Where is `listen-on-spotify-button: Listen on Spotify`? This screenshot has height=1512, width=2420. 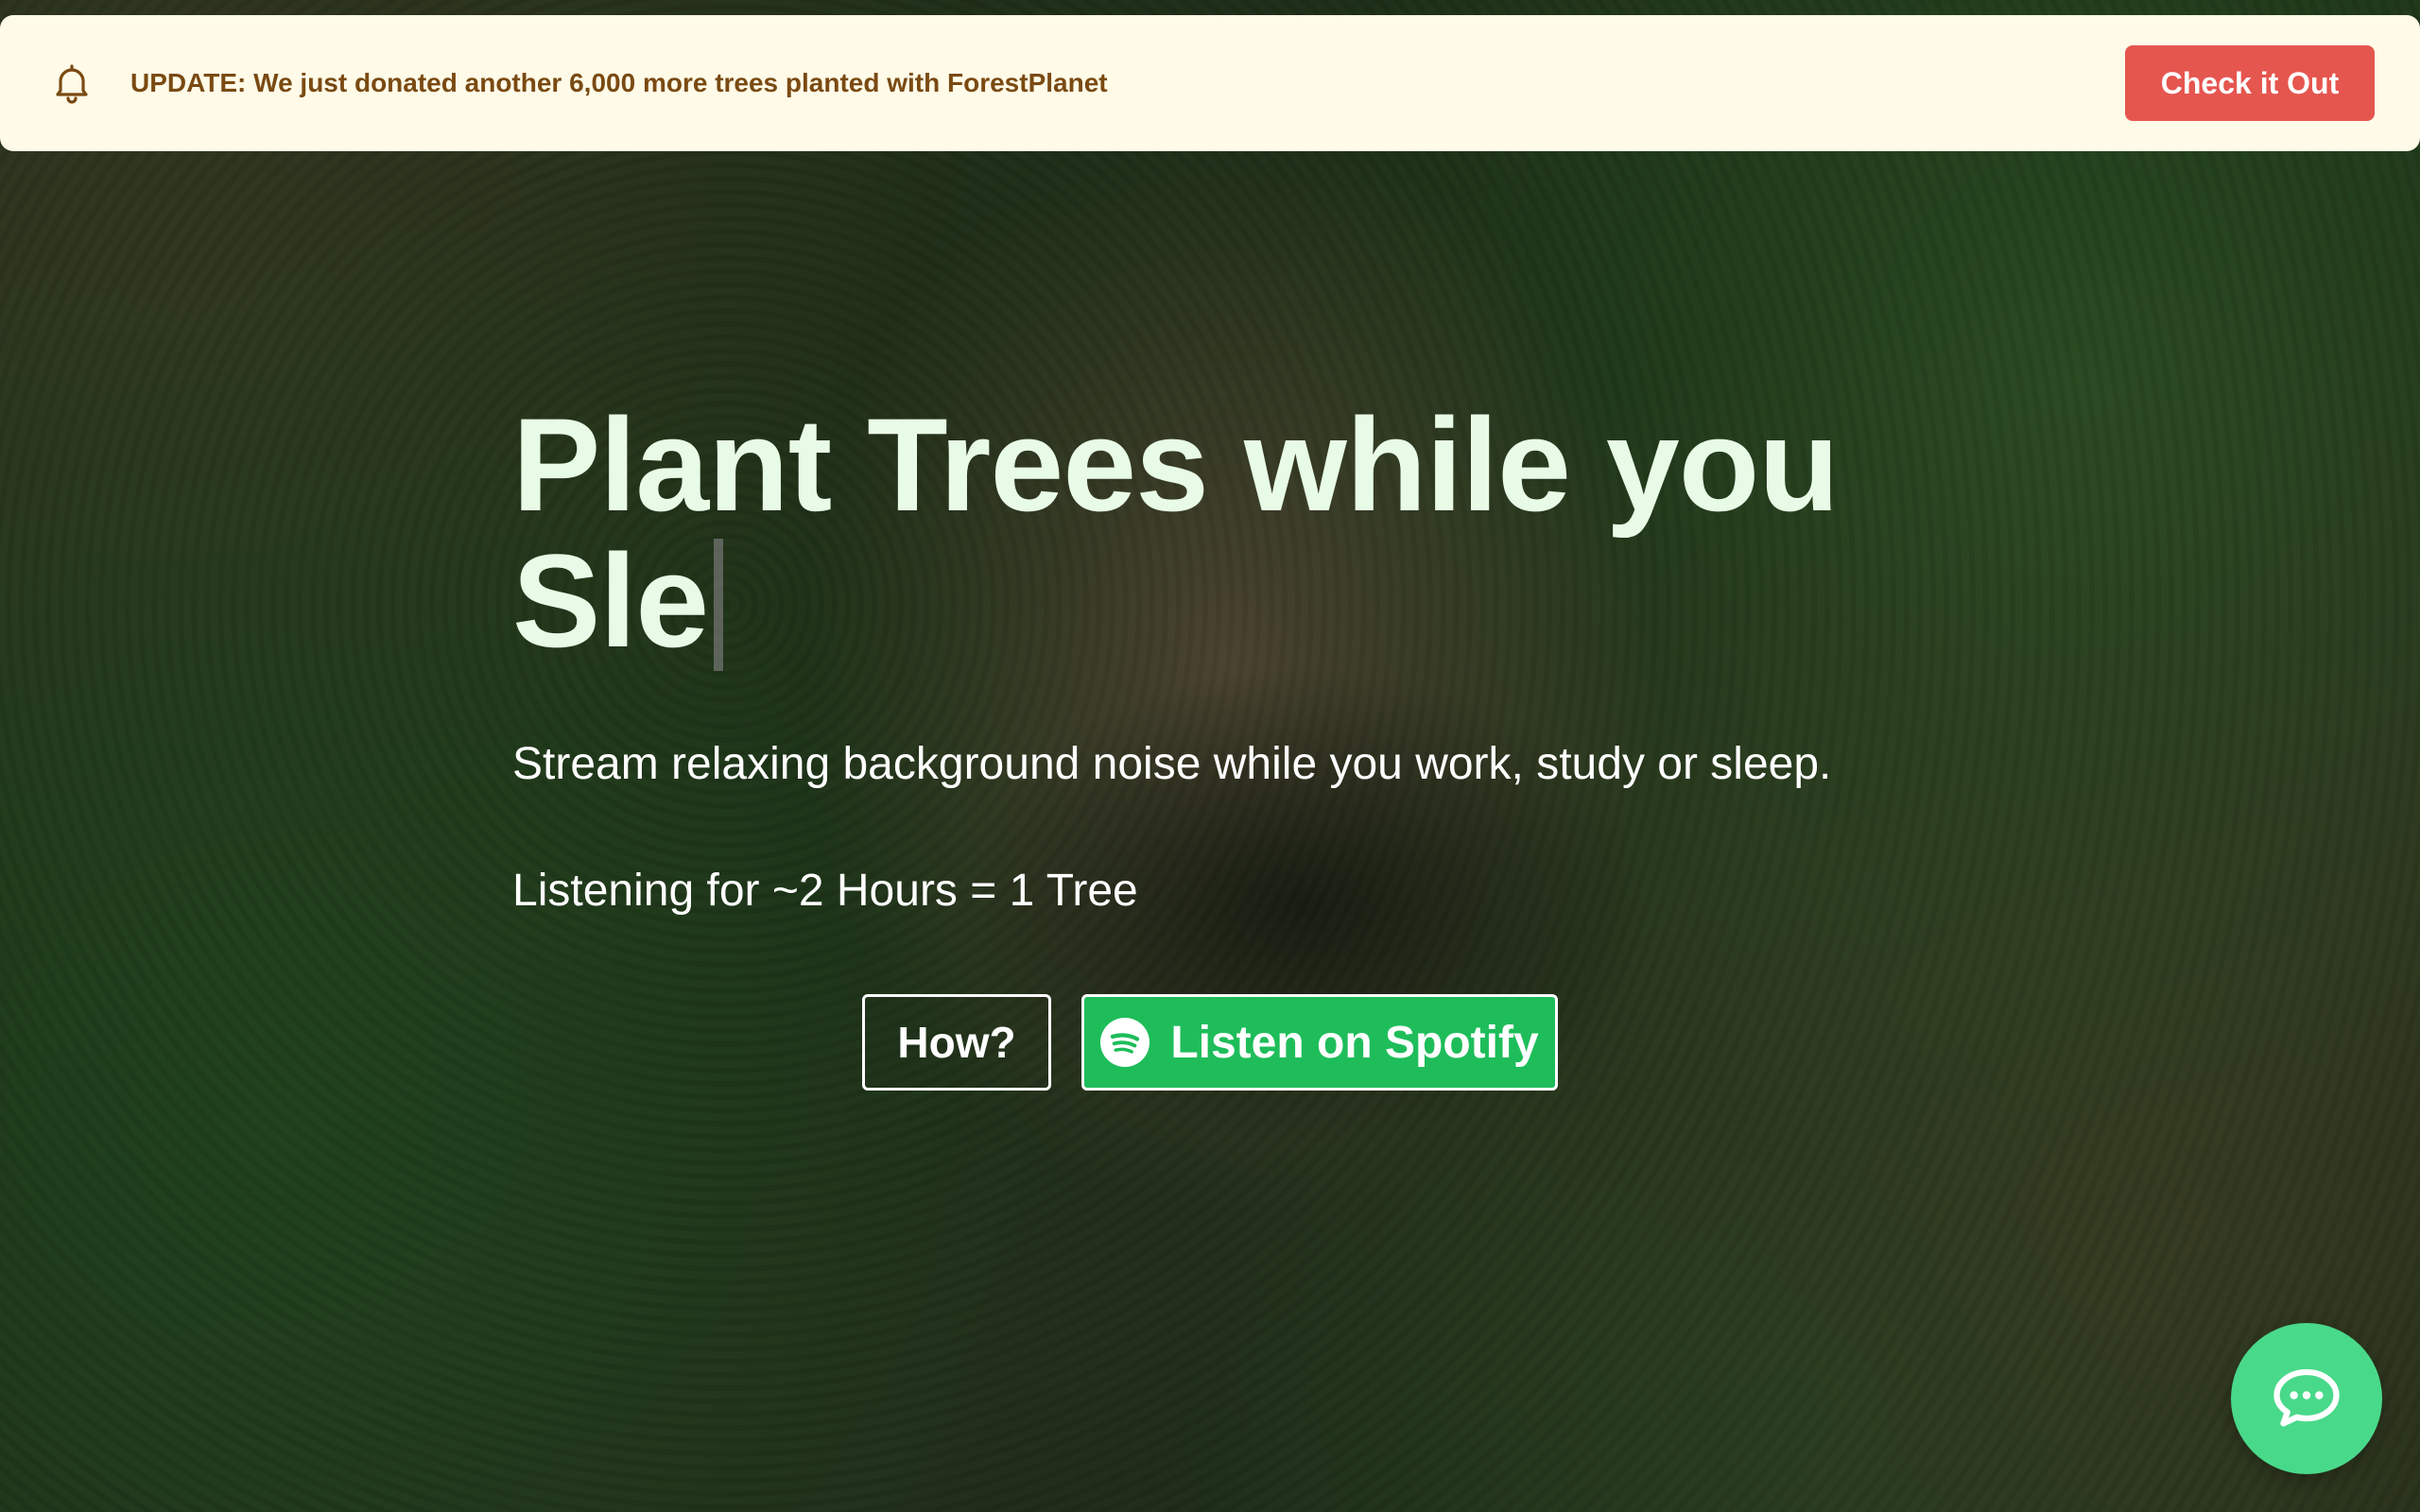 listen-on-spotify-button: Listen on Spotify is located at coordinates (1319, 1042).